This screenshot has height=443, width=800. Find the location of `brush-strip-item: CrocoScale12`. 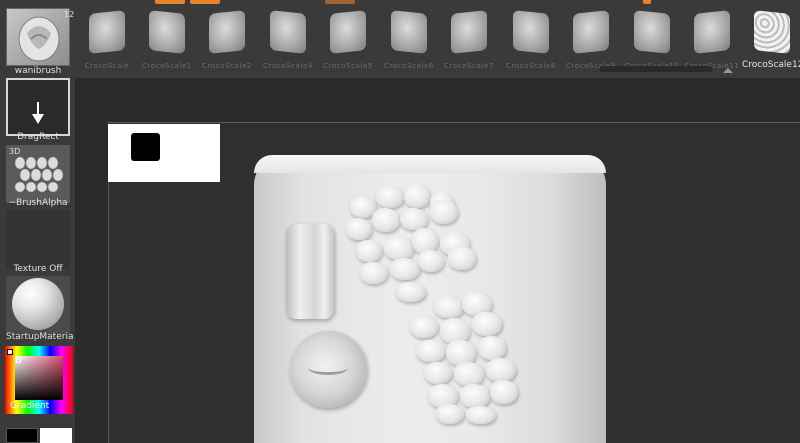

brush-strip-item: CrocoScale12 is located at coordinates (771, 39).